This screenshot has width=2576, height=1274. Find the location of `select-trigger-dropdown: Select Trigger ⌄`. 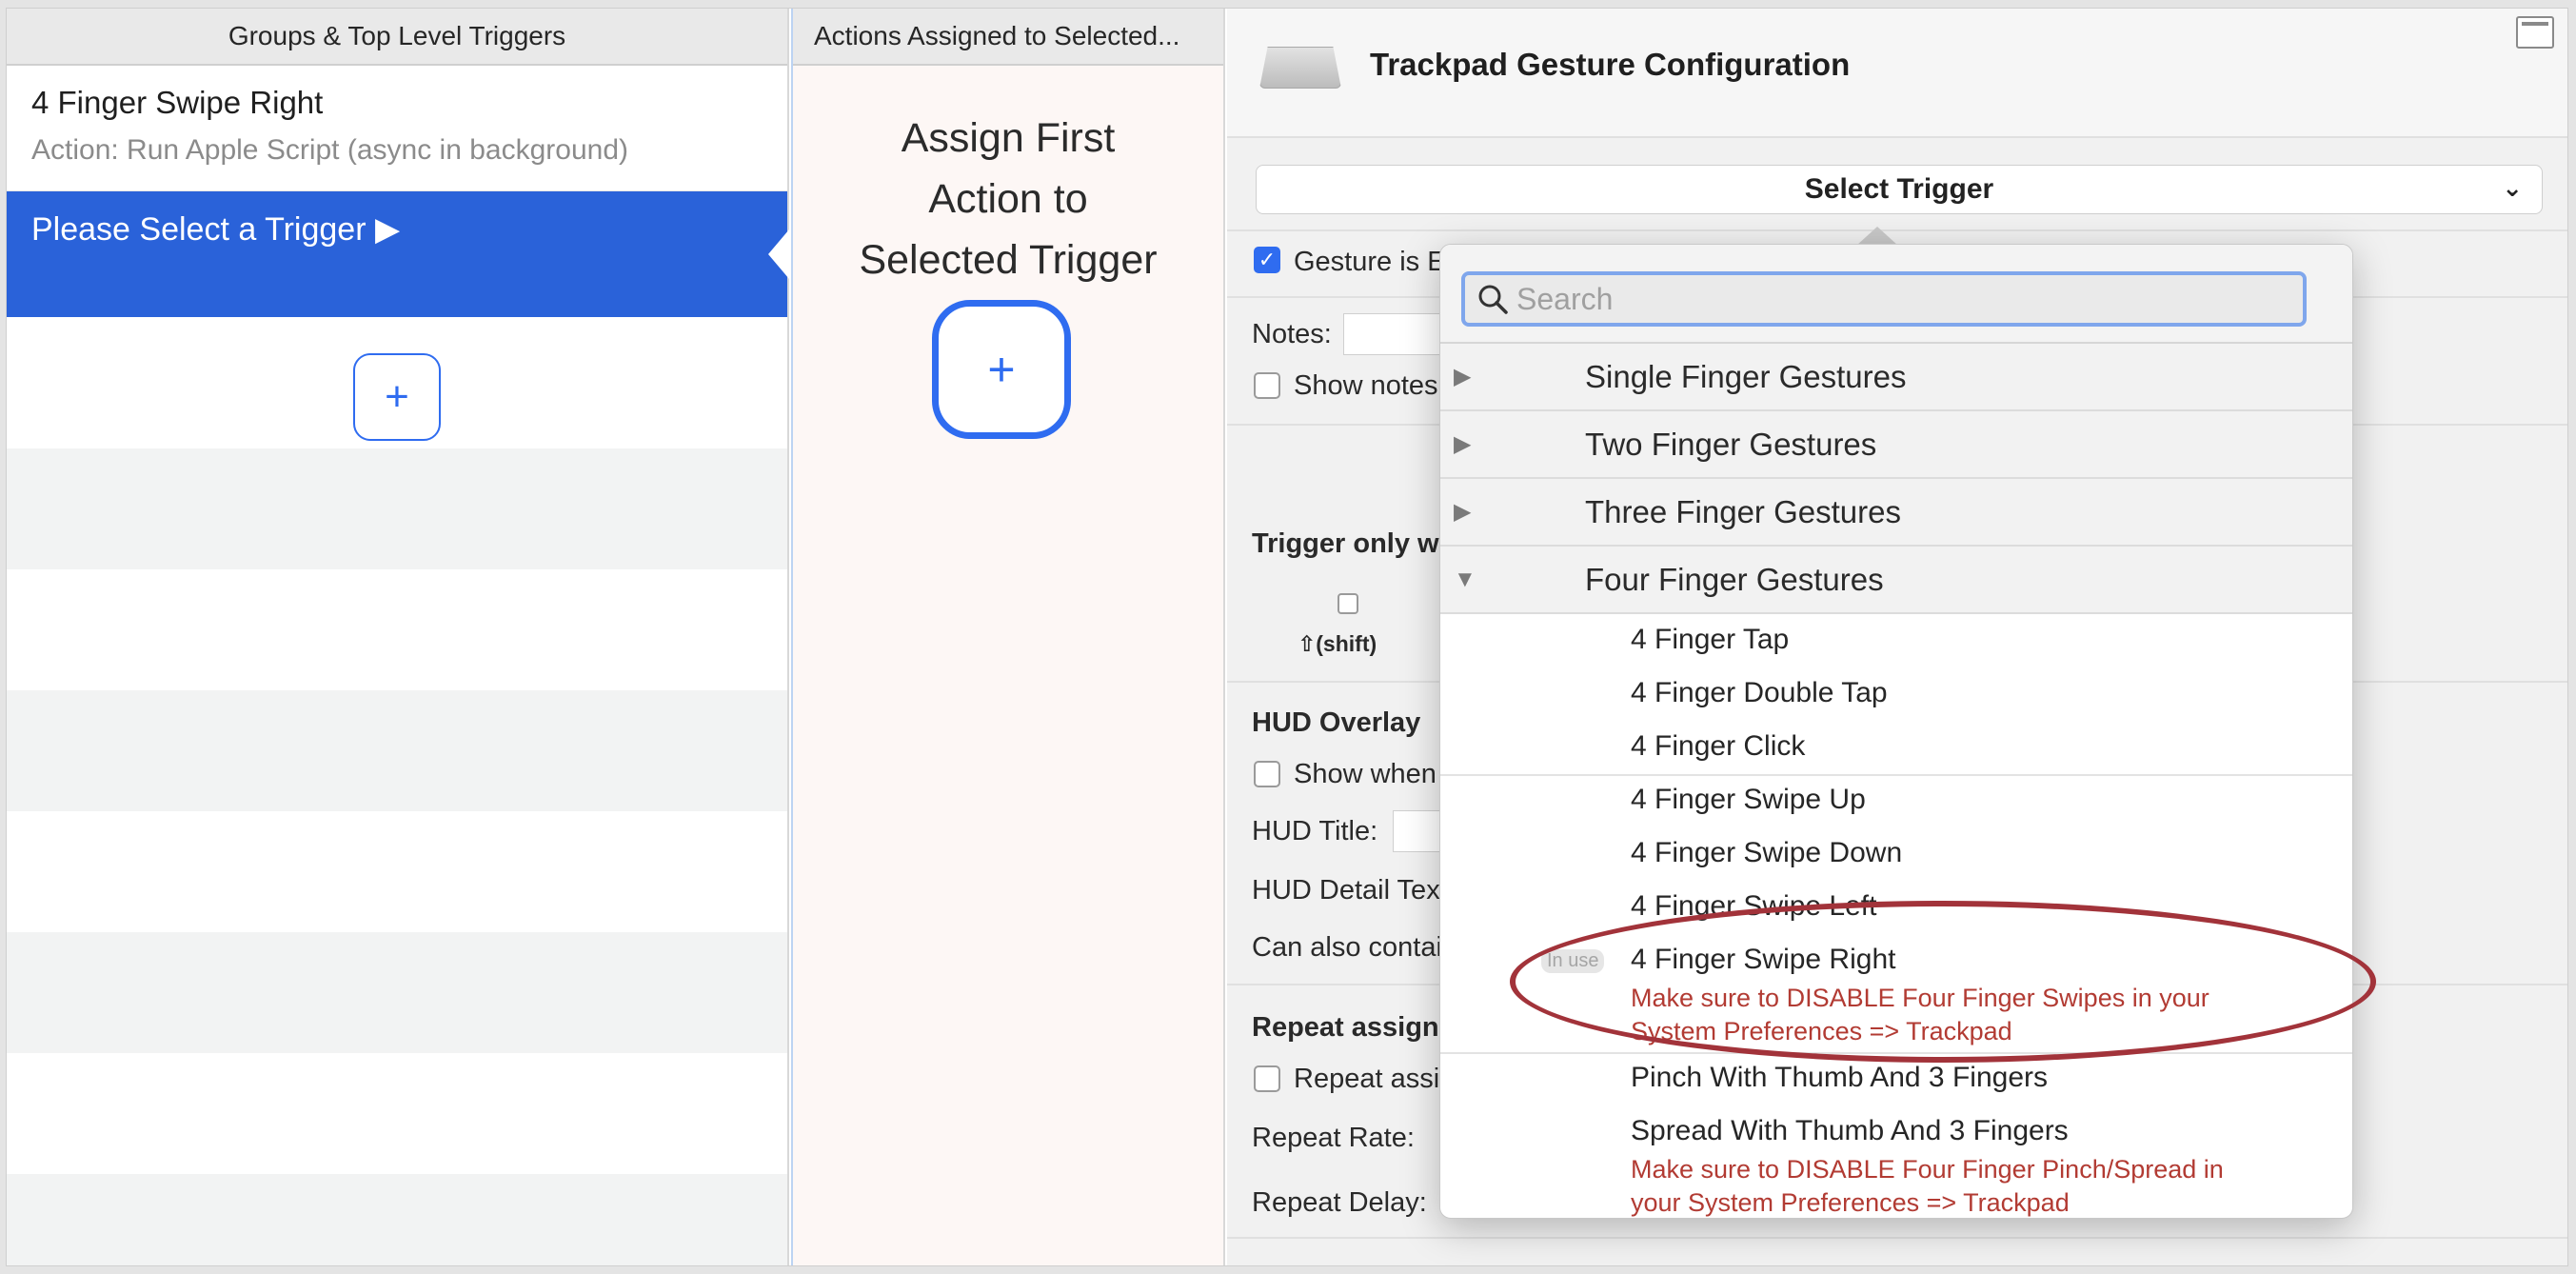

select-trigger-dropdown: Select Trigger ⌄ is located at coordinates (1899, 190).